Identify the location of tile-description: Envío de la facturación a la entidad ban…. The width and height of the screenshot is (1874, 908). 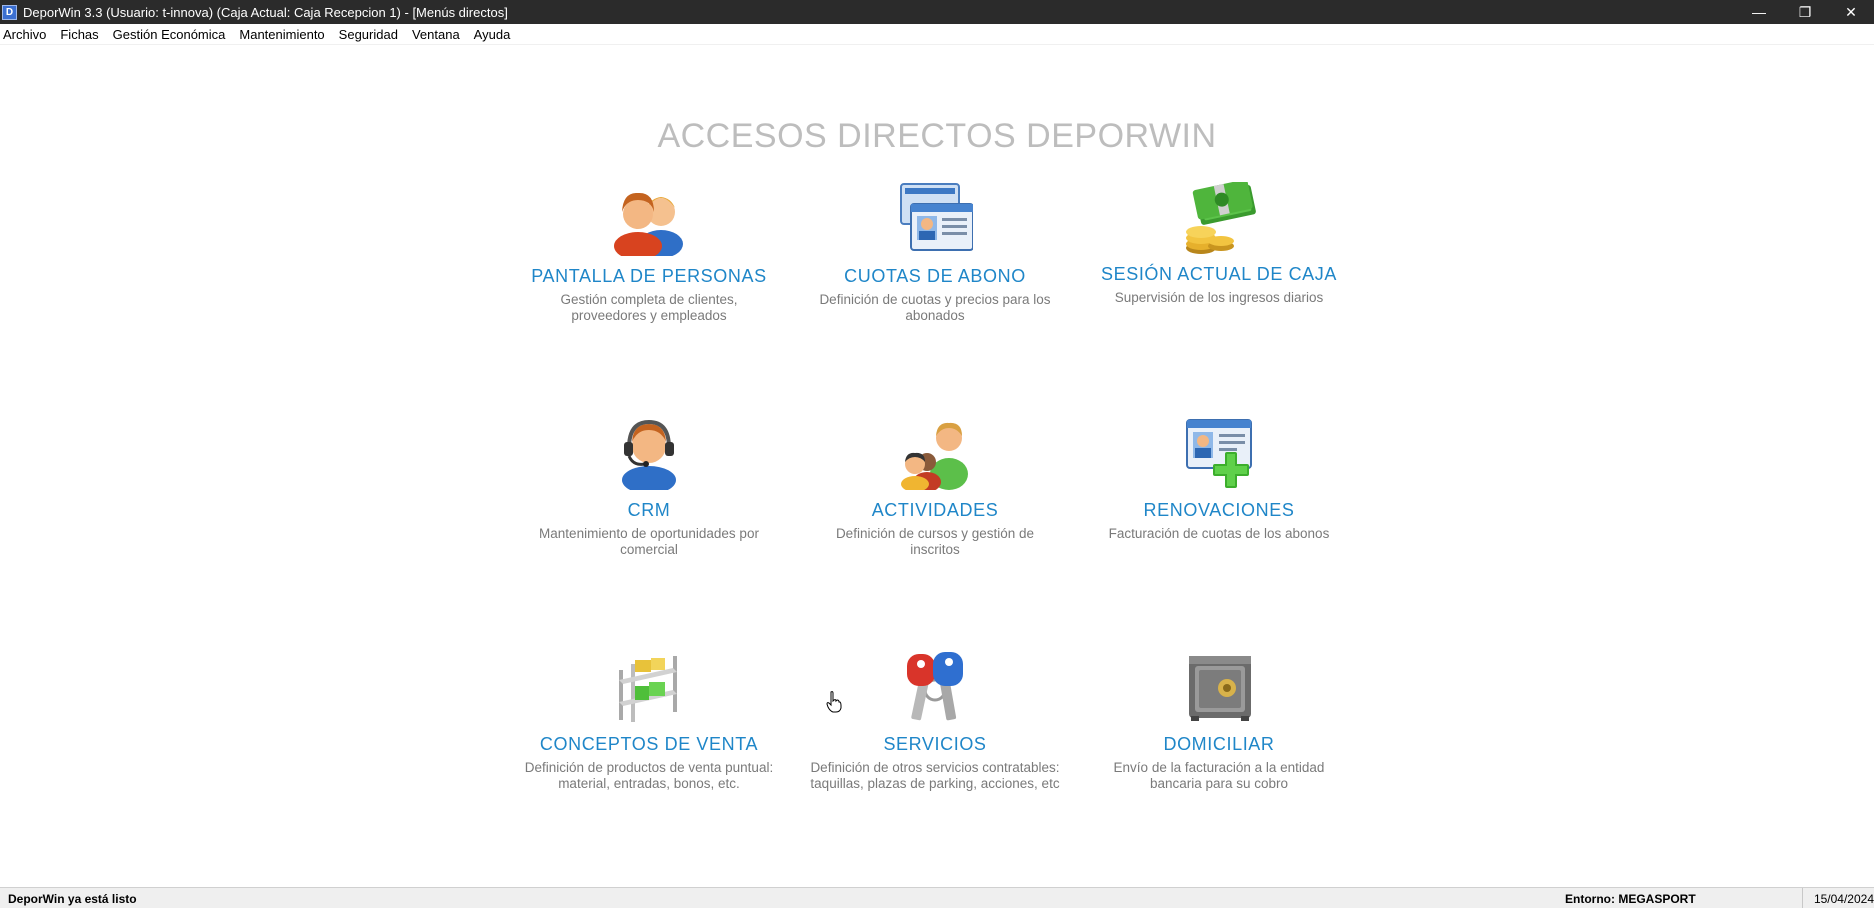
(1219, 775).